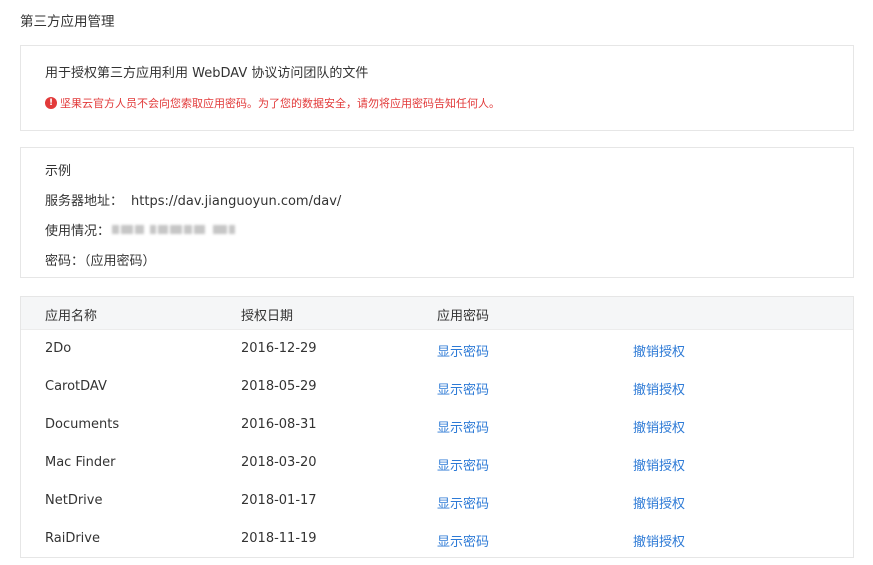 This screenshot has height=565, width=873. What do you see at coordinates (82, 424) in the screenshot?
I see `app-name: Documents` at bounding box center [82, 424].